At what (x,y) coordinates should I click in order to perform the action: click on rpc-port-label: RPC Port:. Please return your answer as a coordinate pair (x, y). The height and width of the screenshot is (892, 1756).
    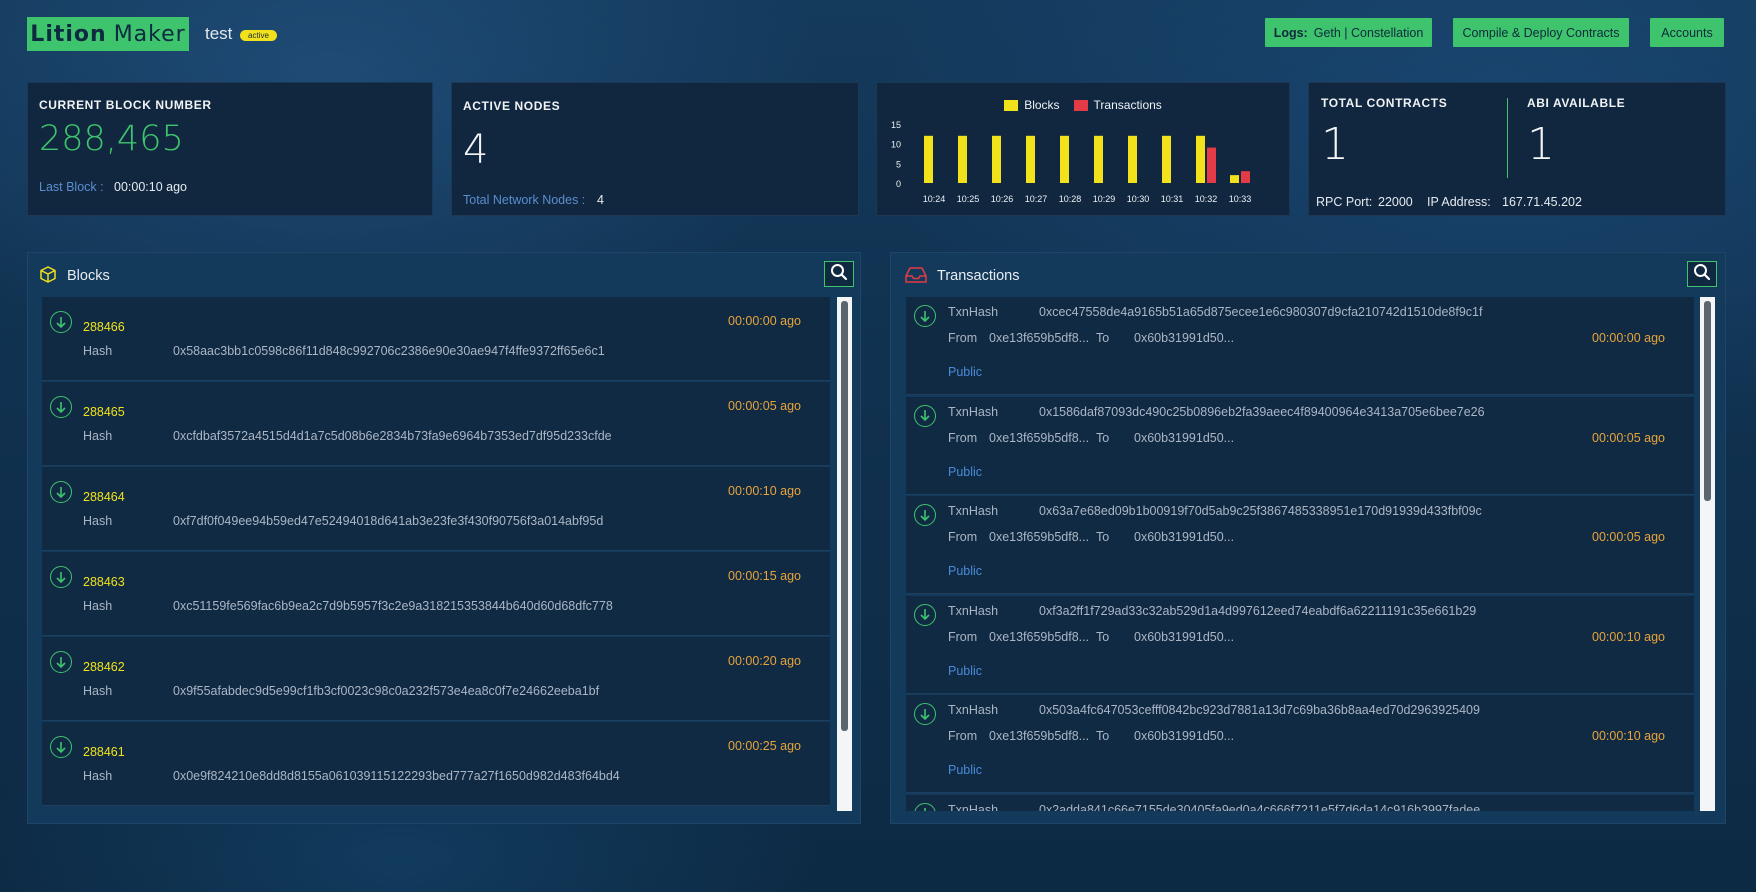
    Looking at the image, I should click on (1344, 202).